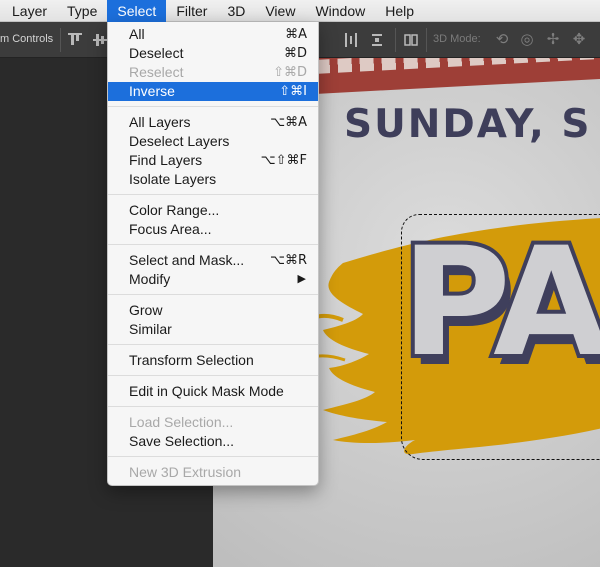  I want to click on menu-item-all: All ⌘A, so click(213, 34).